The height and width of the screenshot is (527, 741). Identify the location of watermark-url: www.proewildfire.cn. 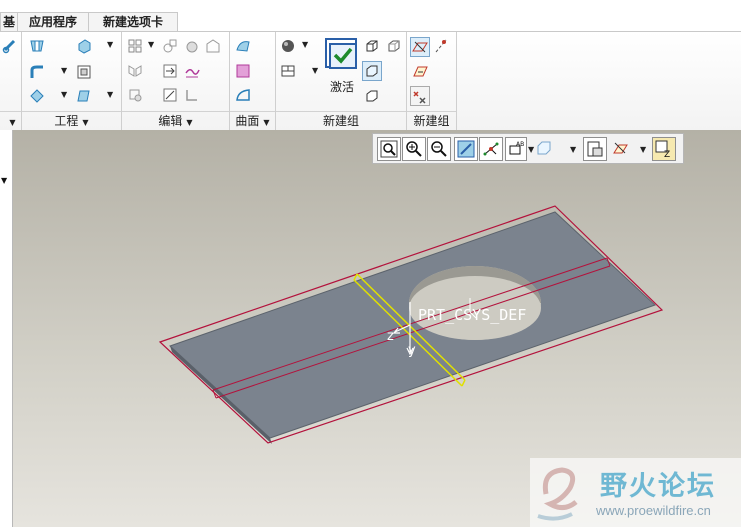
(653, 510).